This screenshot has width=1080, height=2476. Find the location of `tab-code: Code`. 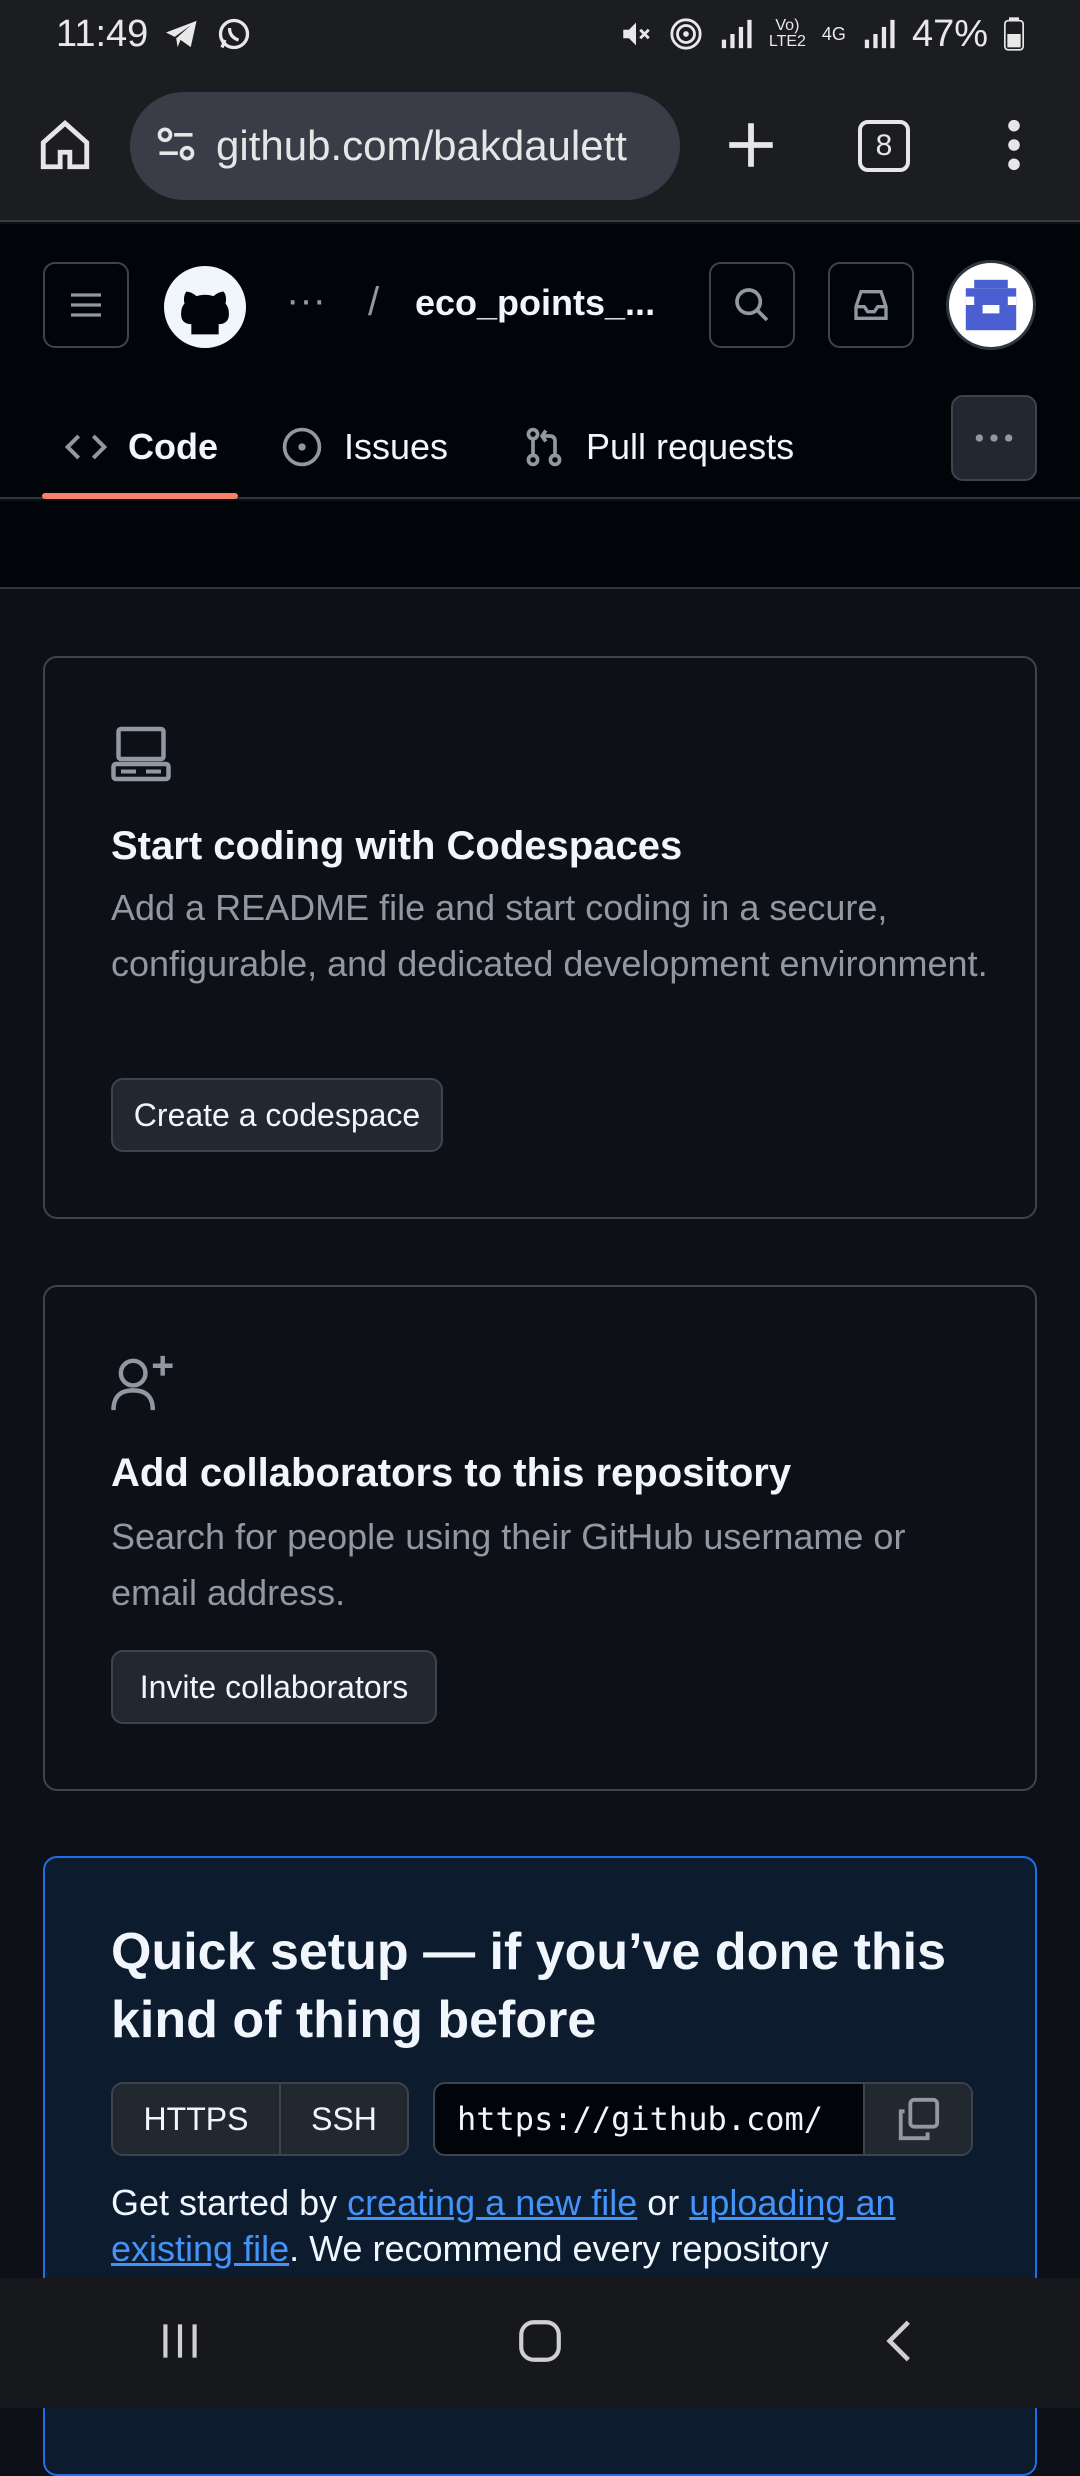

tab-code: Code is located at coordinates (141, 447).